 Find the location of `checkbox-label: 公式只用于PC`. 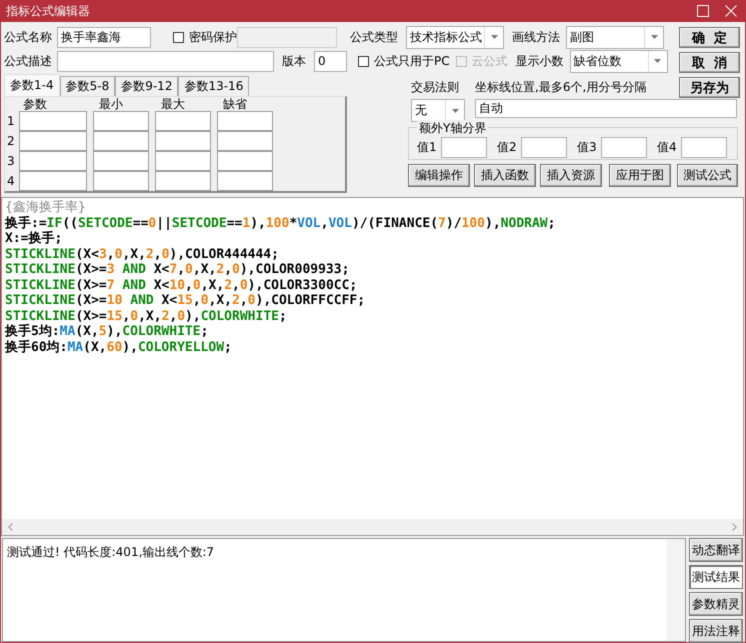

checkbox-label: 公式只用于PC is located at coordinates (412, 61).